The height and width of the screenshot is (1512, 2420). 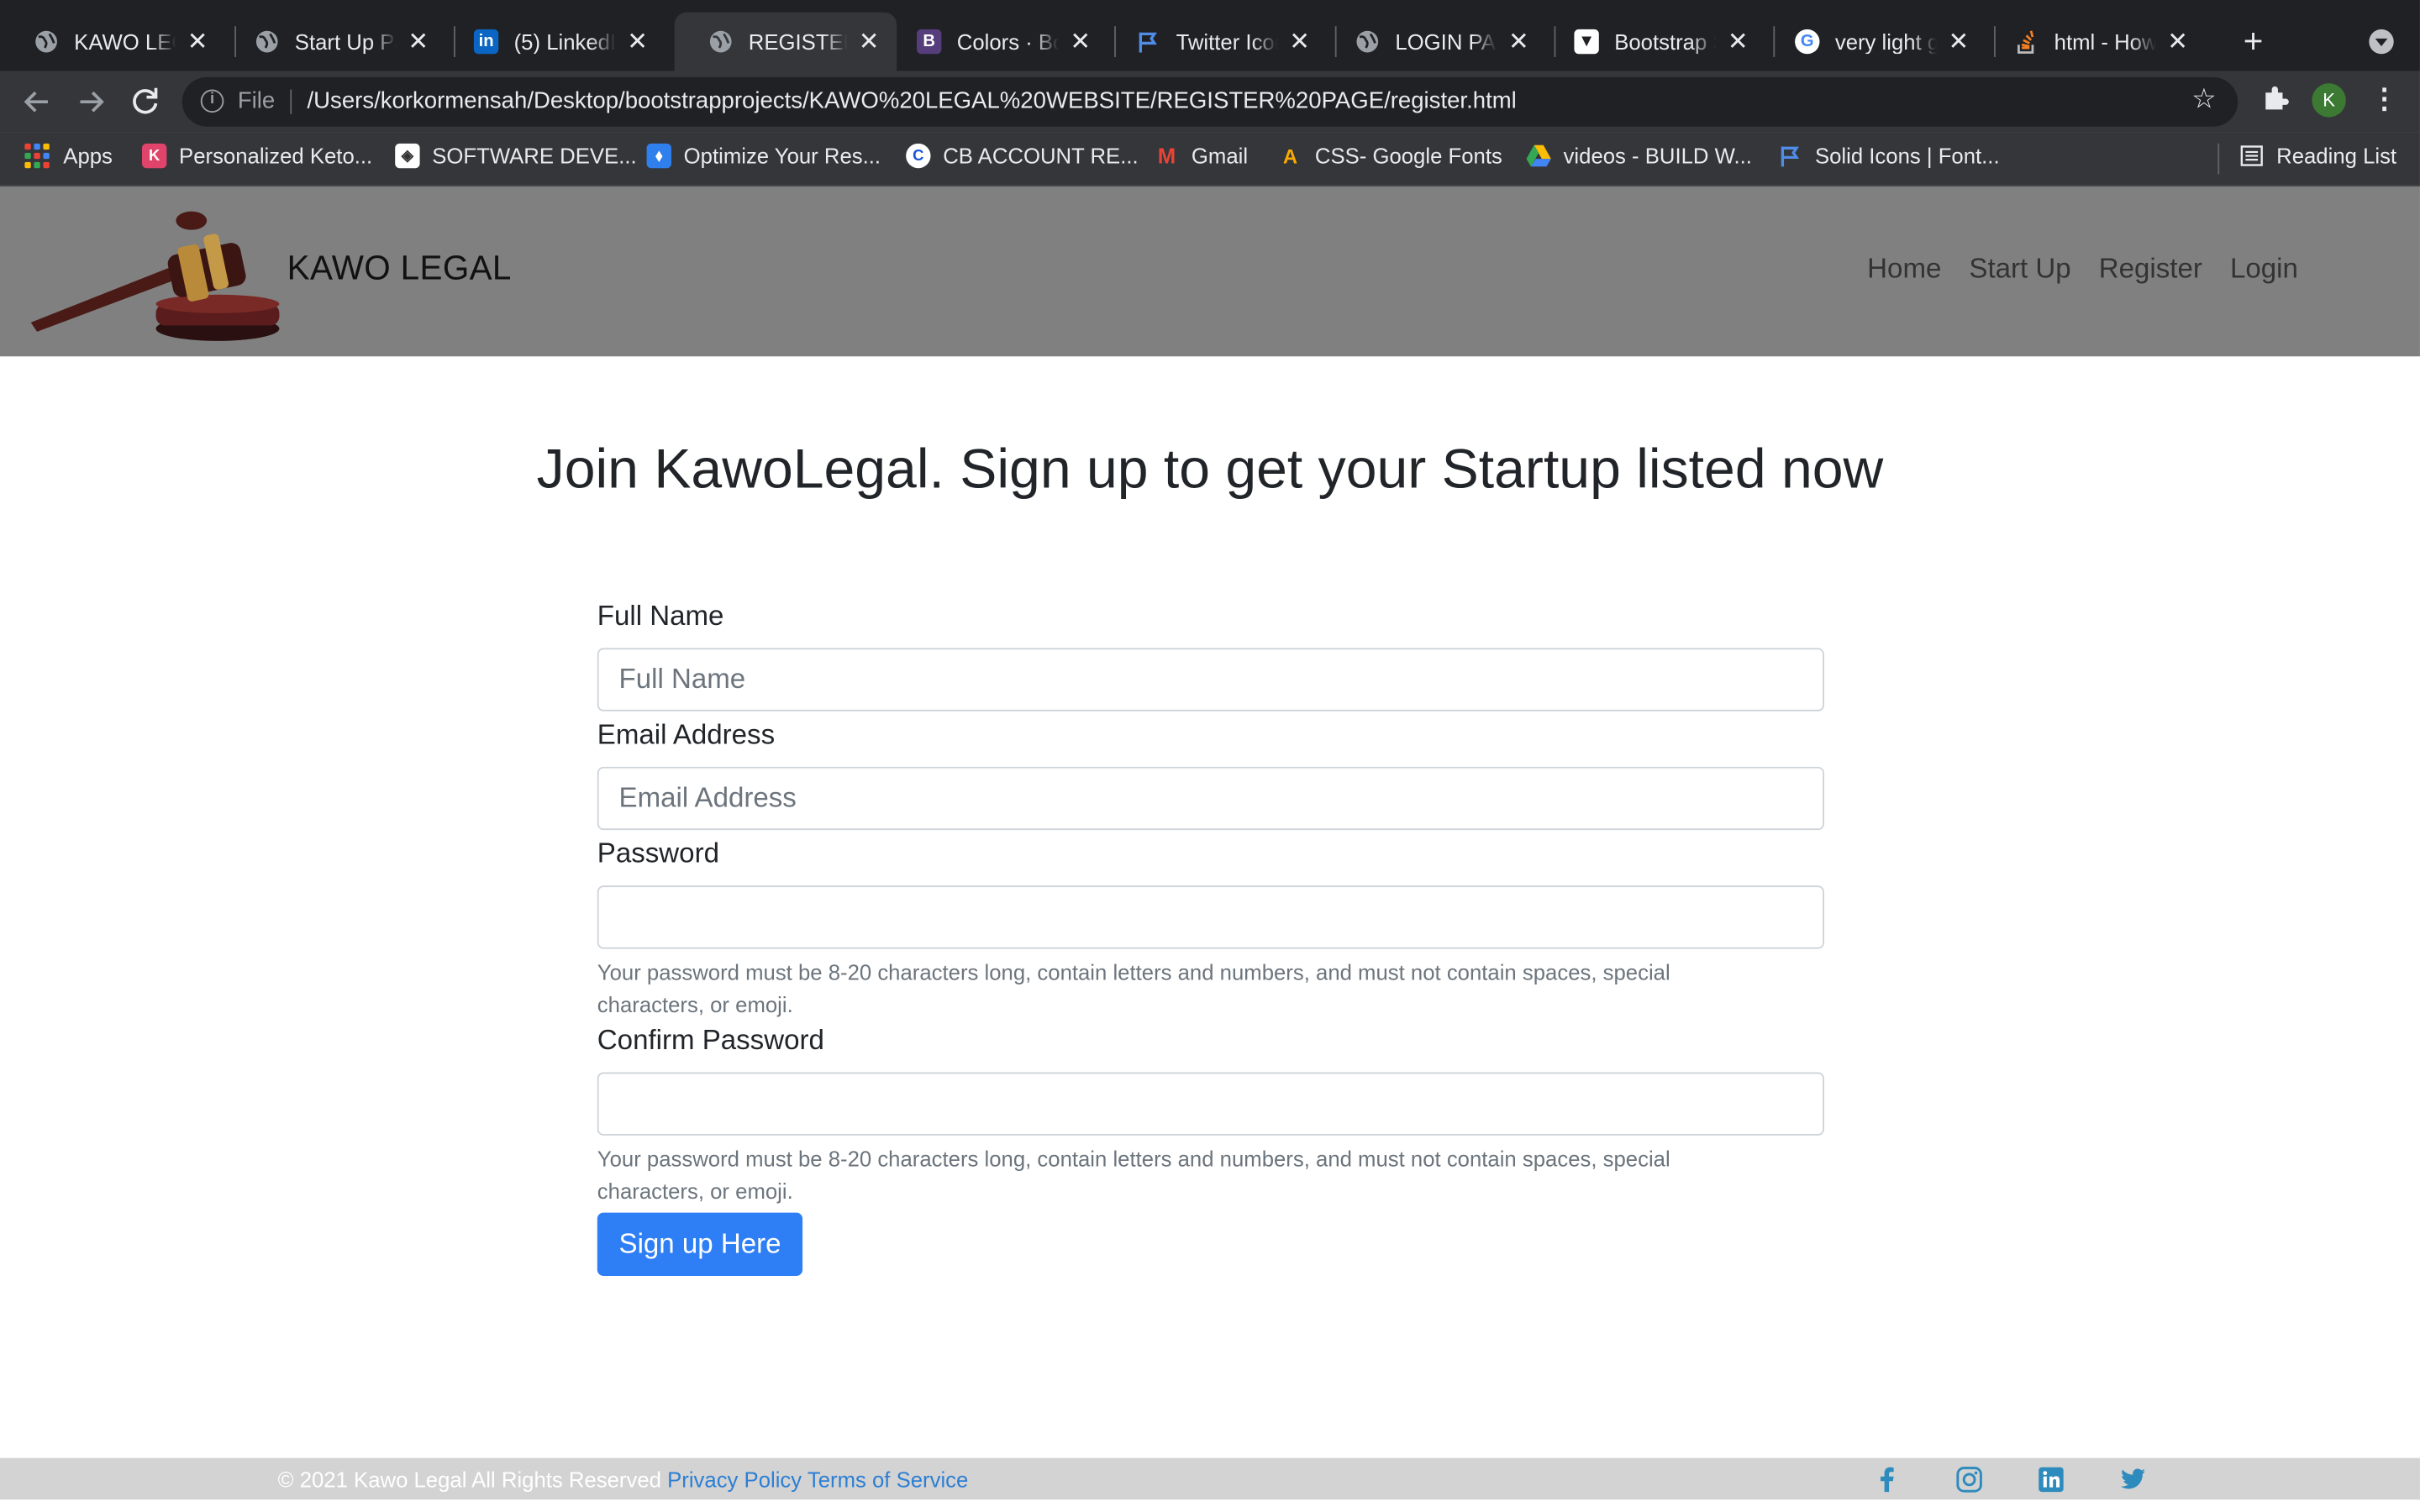 What do you see at coordinates (407, 156) in the screenshot?
I see `diamond-icon: ◈` at bounding box center [407, 156].